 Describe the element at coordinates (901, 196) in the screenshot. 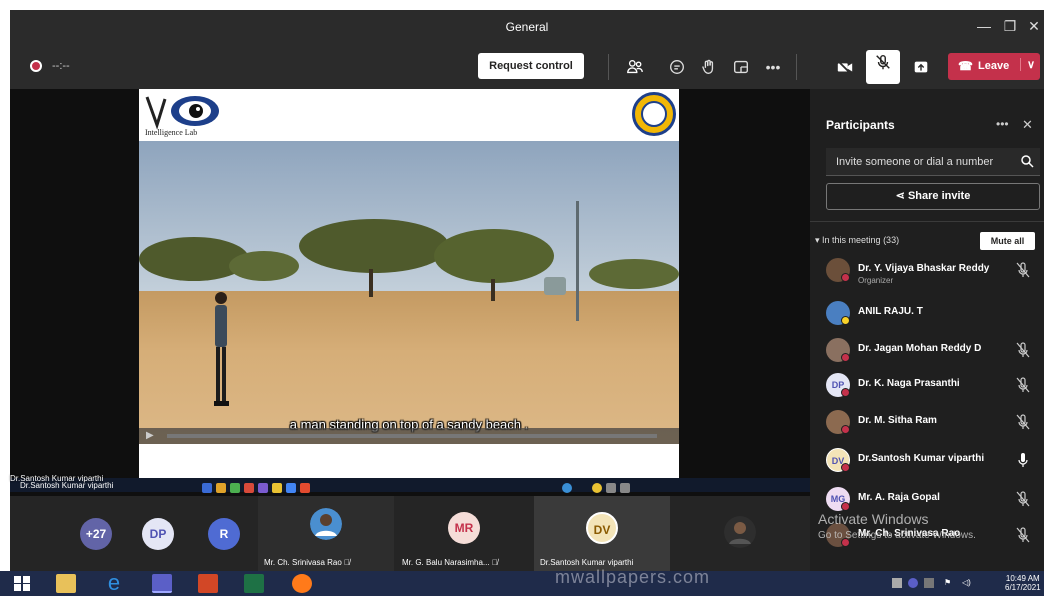

I see `share-icon: ⋖` at that location.